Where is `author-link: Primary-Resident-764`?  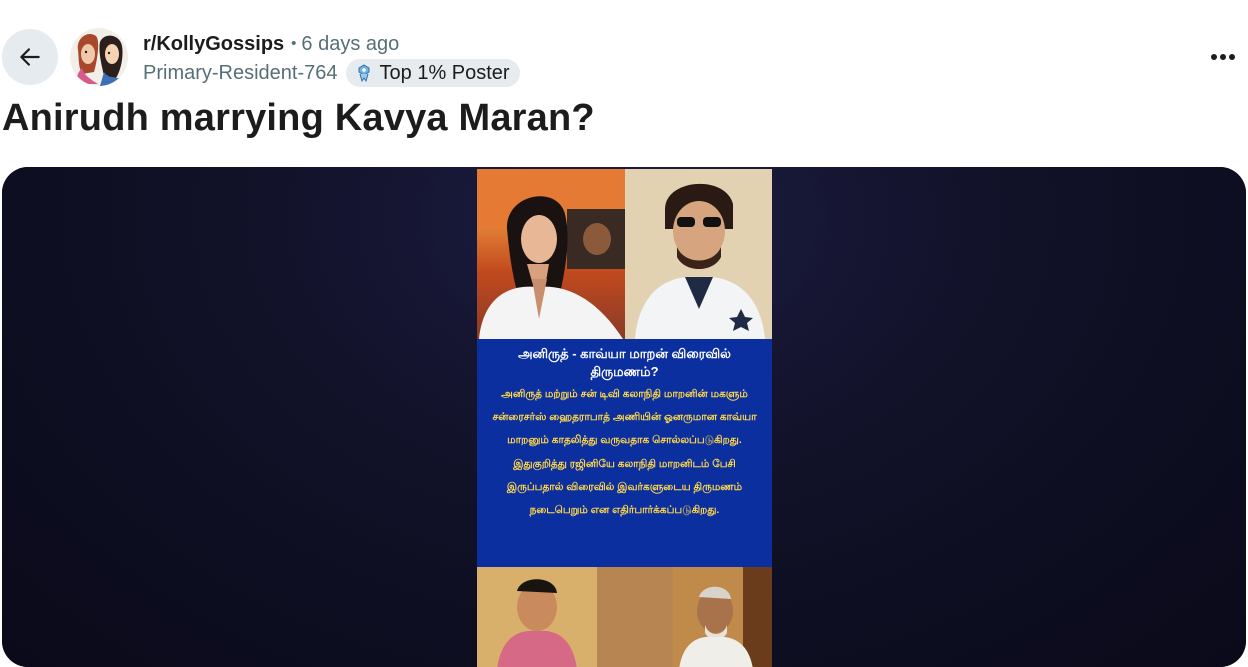 author-link: Primary-Resident-764 is located at coordinates (240, 73).